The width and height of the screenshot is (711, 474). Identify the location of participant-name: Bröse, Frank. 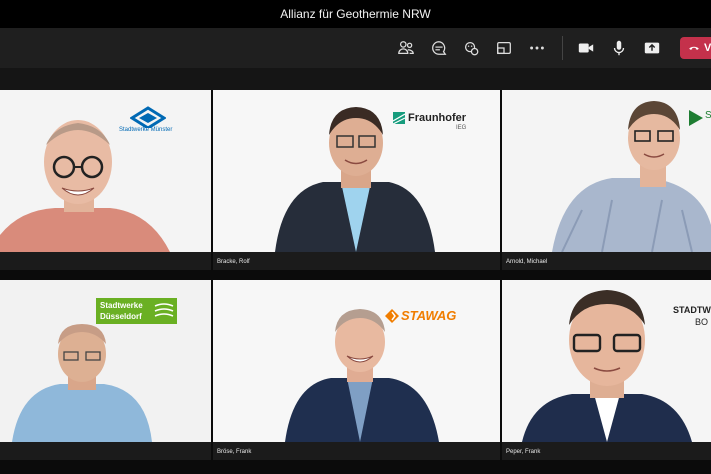
(234, 452).